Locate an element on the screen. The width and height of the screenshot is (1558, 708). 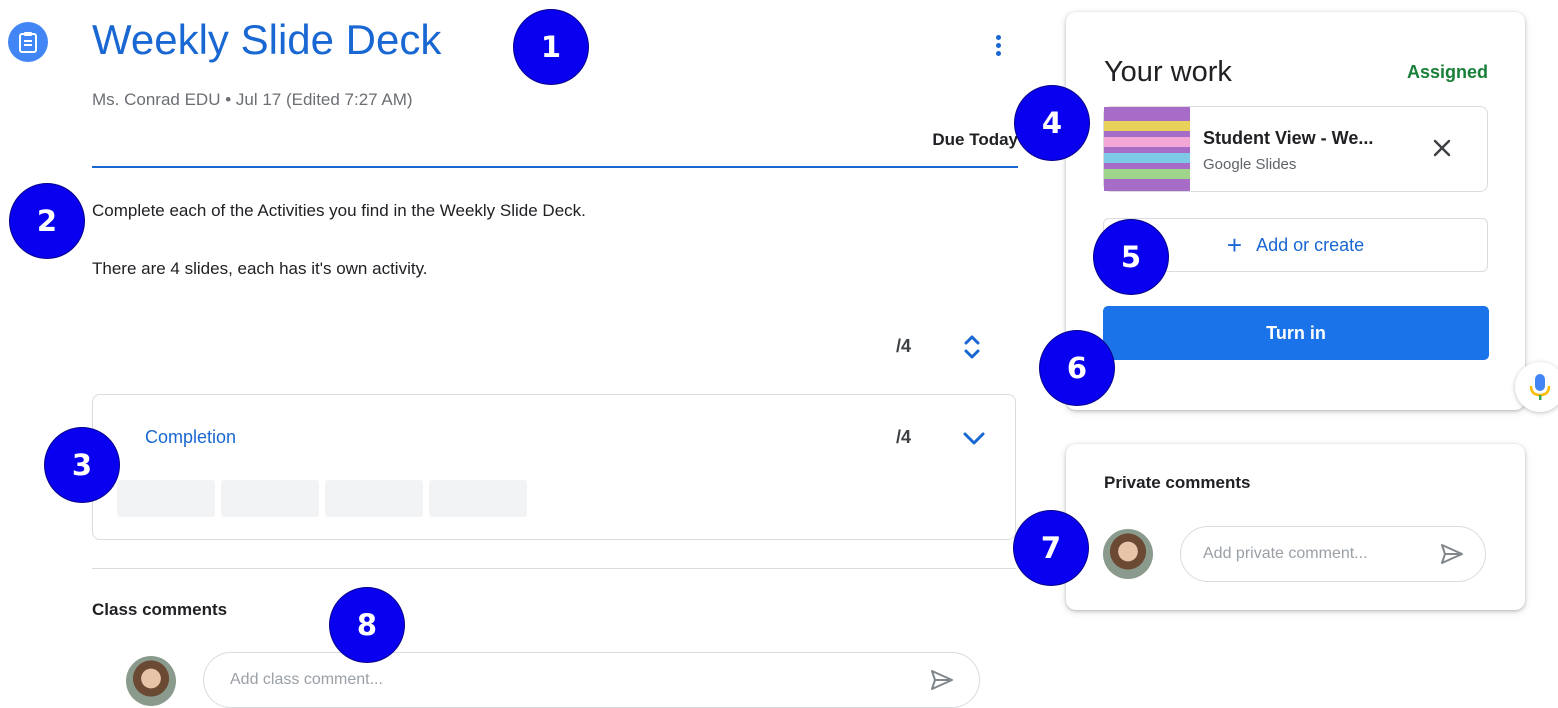
chevron-down-icon is located at coordinates (974, 438).